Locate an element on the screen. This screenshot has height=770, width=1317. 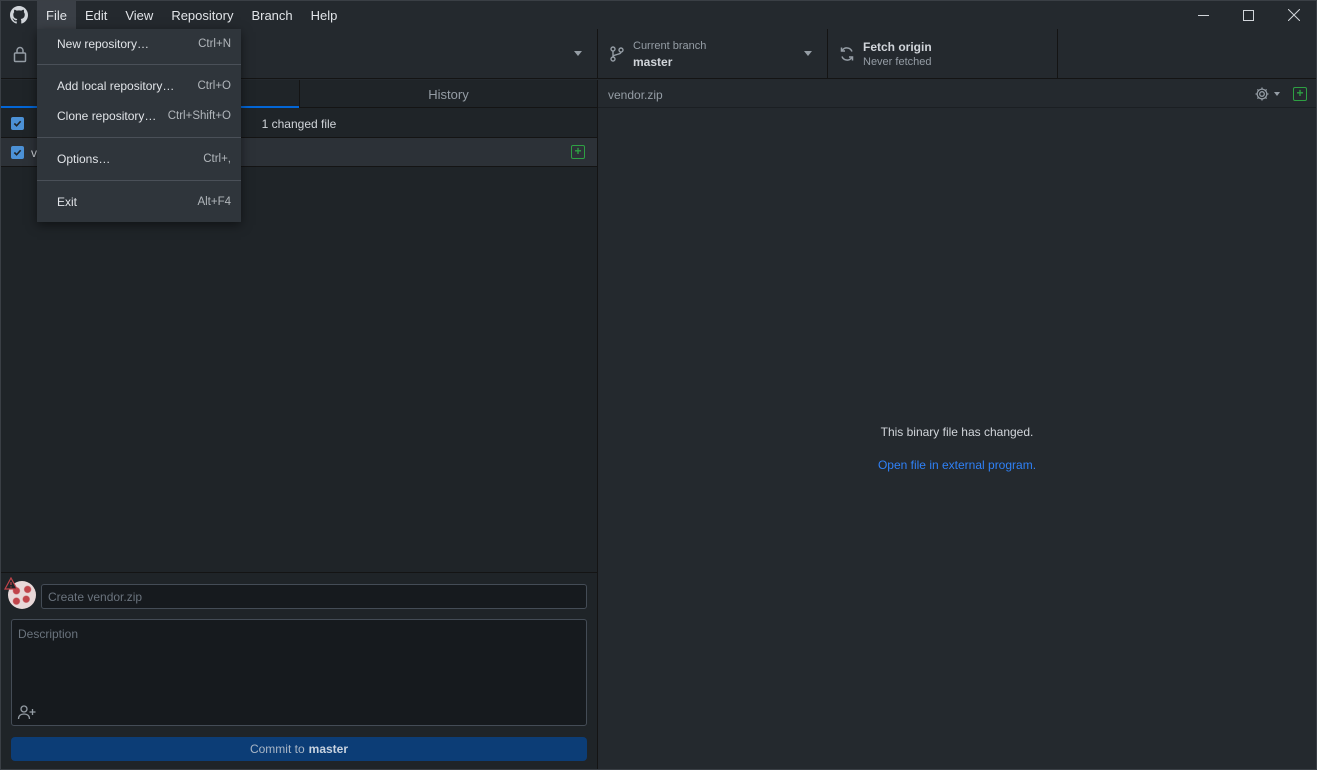
minimize-button is located at coordinates (1203, 15).